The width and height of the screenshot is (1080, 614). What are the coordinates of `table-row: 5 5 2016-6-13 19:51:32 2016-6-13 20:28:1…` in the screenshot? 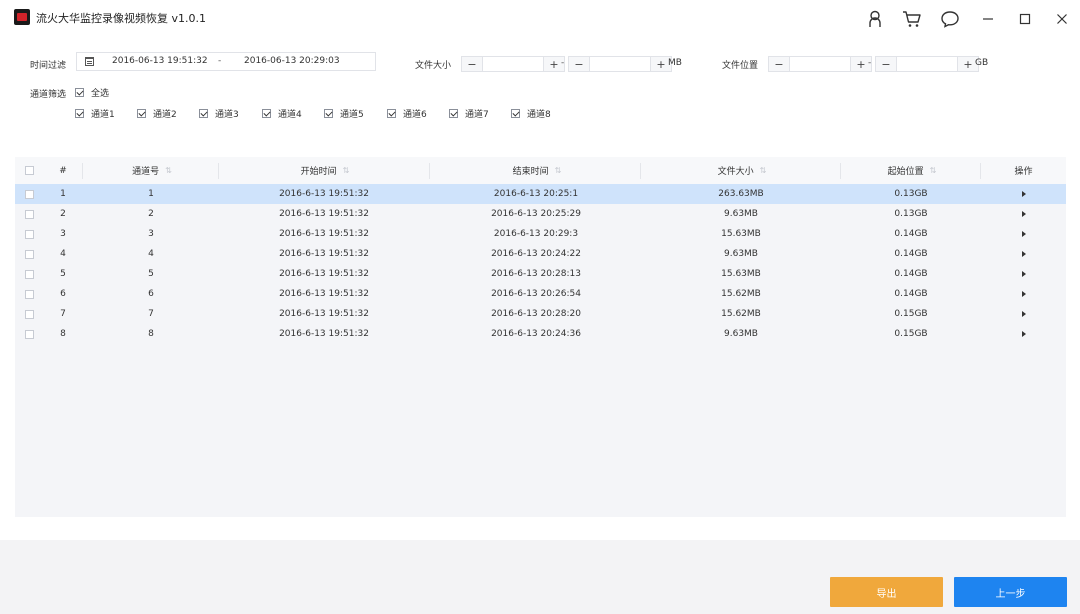 It's located at (540, 274).